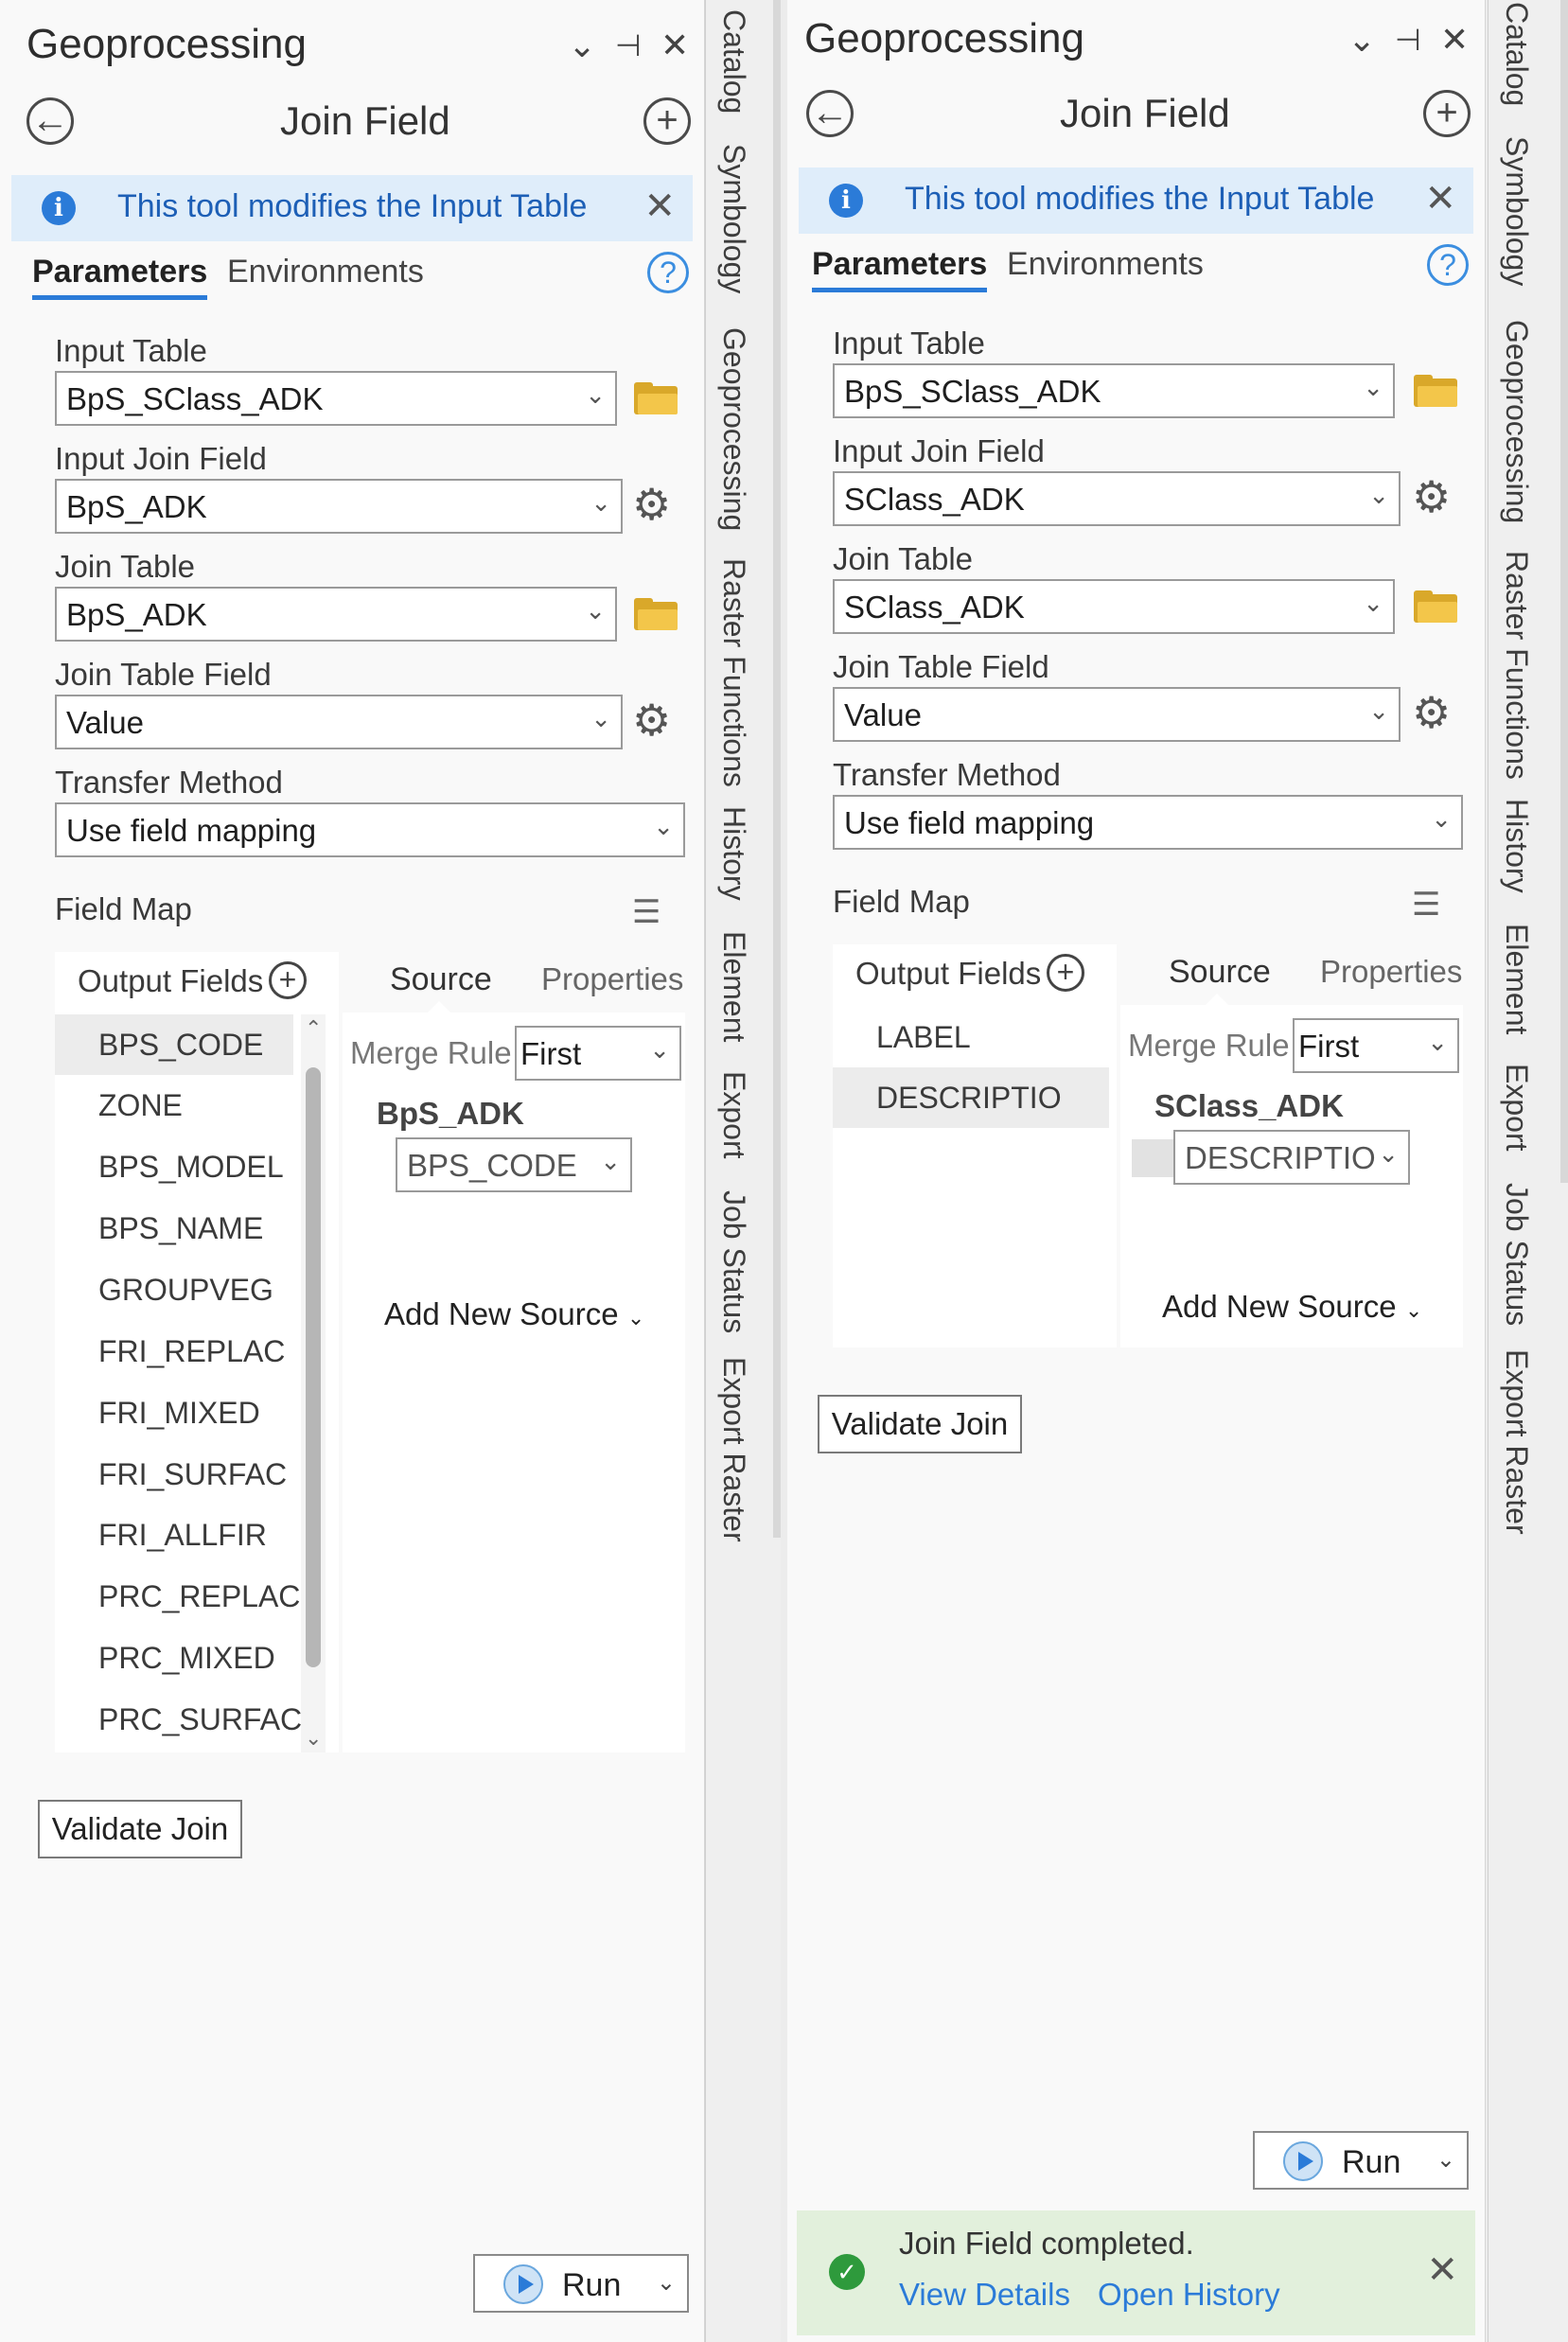 The height and width of the screenshot is (2342, 1568). What do you see at coordinates (514, 1164) in the screenshot?
I see `source-field-dropdown: BPS_CODE ⌄` at bounding box center [514, 1164].